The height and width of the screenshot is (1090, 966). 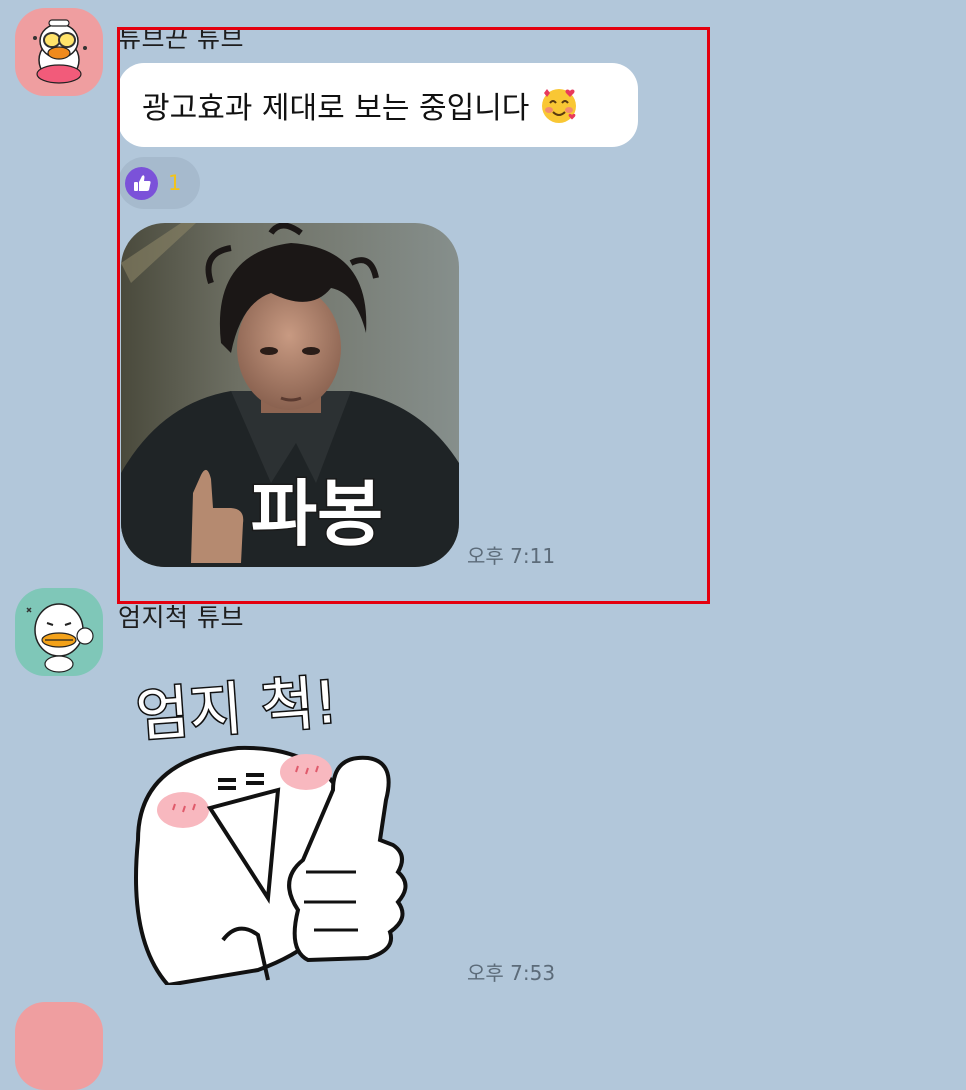 What do you see at coordinates (181, 617) in the screenshot?
I see `sender-name: 엄지척 튜브` at bounding box center [181, 617].